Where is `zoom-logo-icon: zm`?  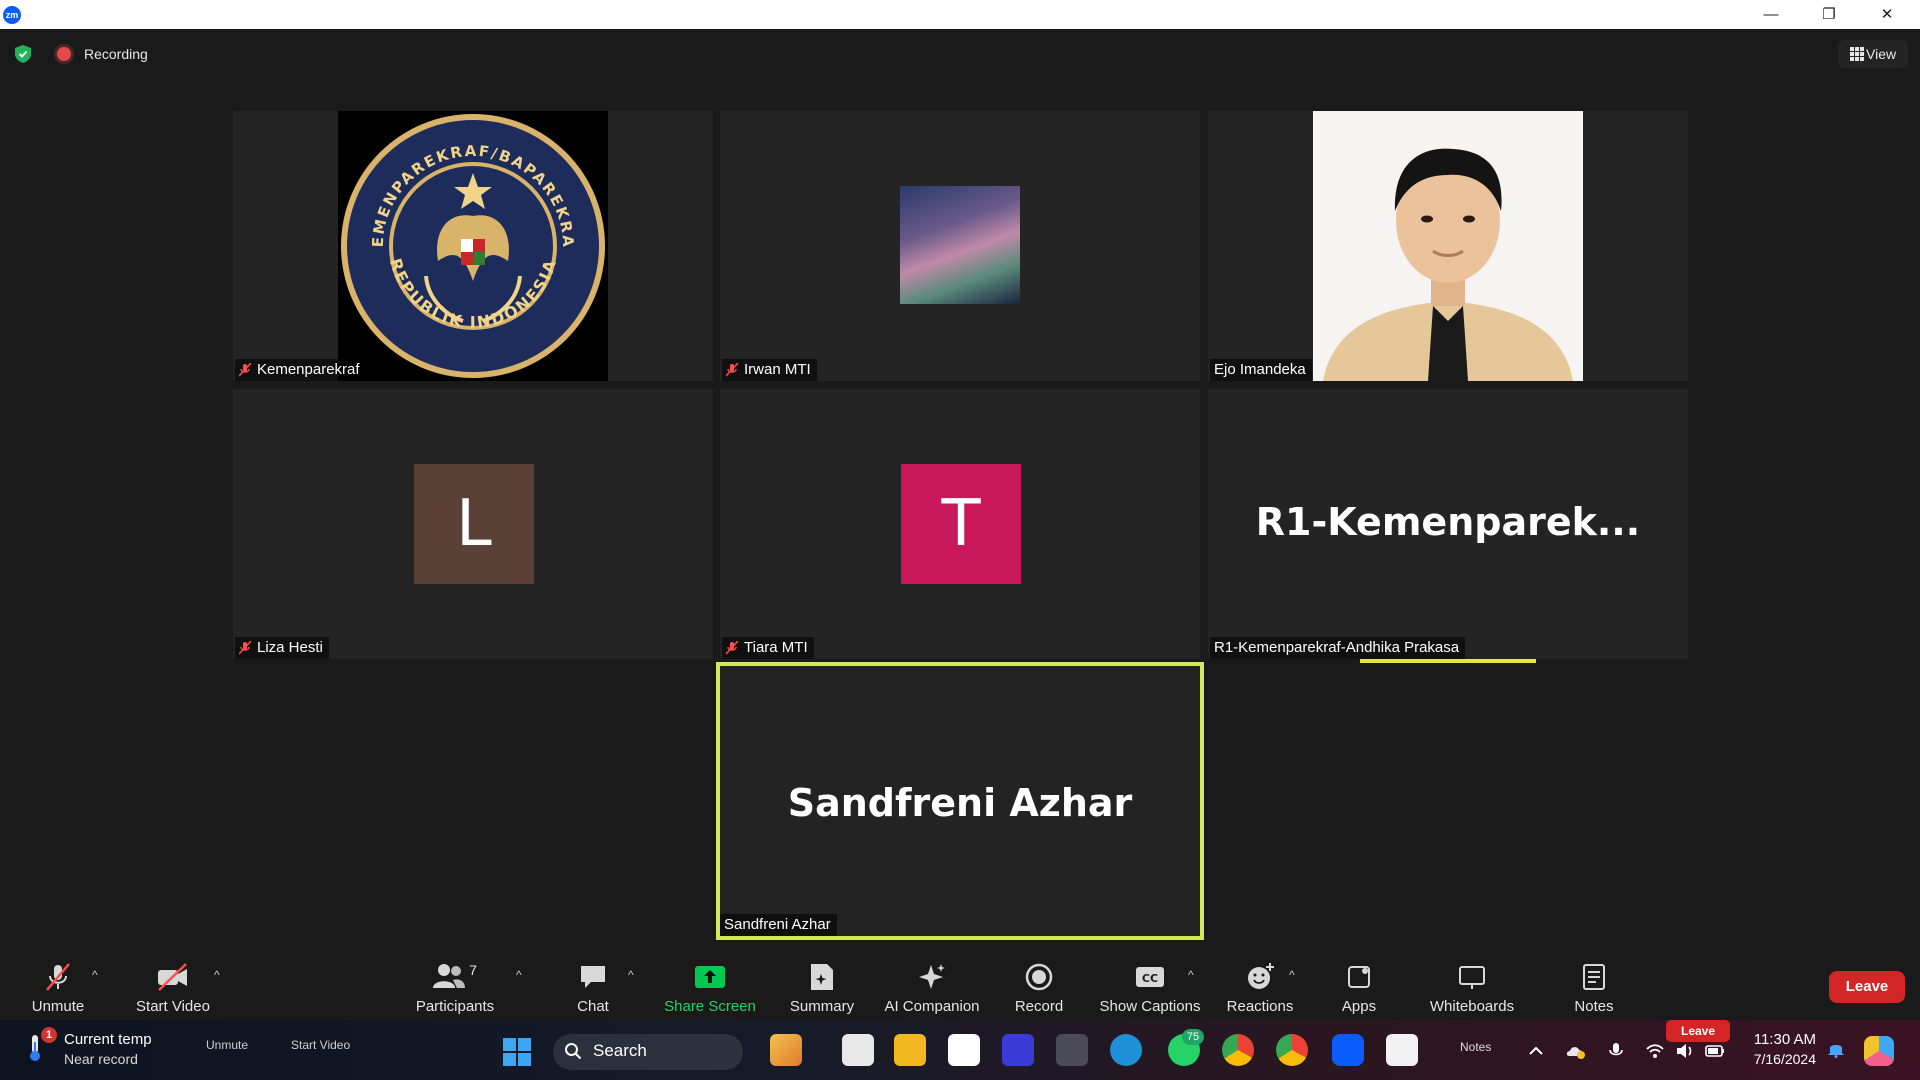
zoom-logo-icon: zm is located at coordinates (12, 15).